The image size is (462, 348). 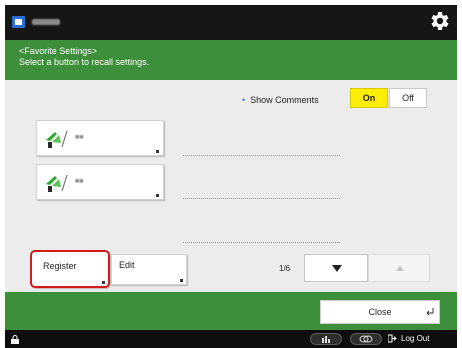 What do you see at coordinates (369, 98) in the screenshot?
I see `comments-on-toggle: On` at bounding box center [369, 98].